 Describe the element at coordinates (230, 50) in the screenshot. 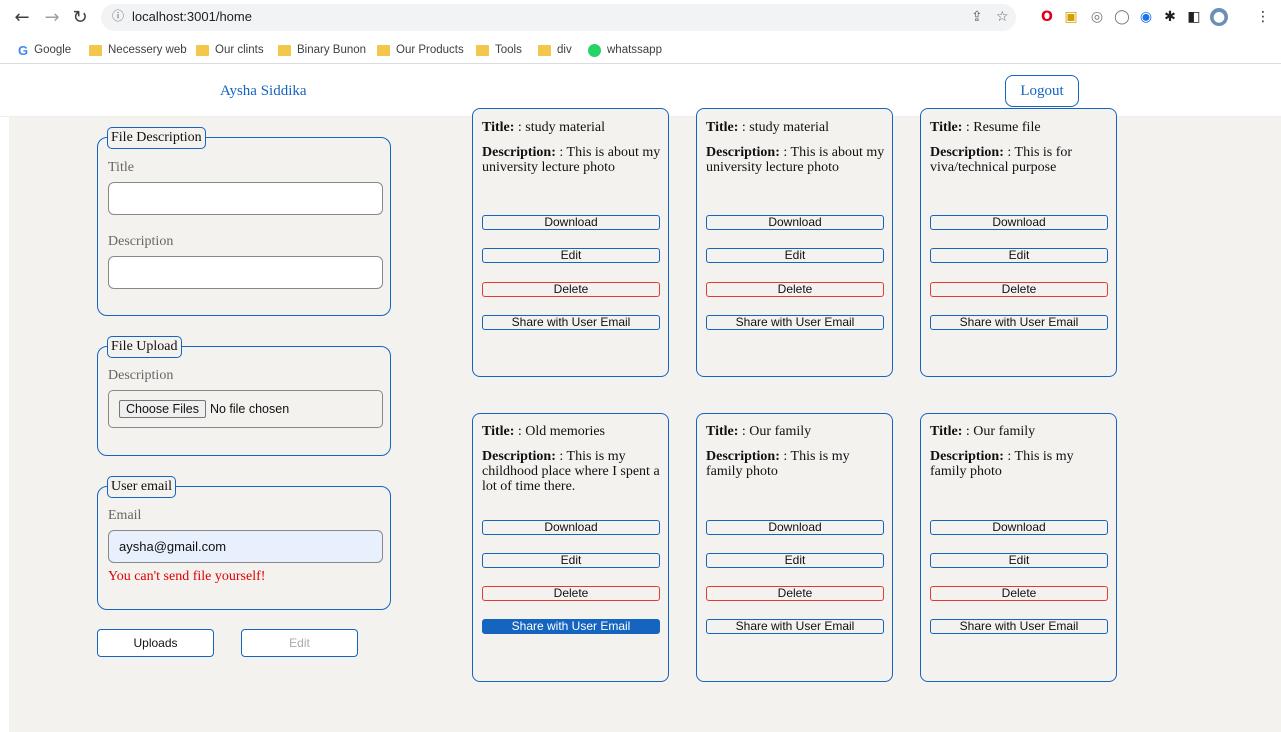

I see `bookmark-our-clints: Our clints` at that location.